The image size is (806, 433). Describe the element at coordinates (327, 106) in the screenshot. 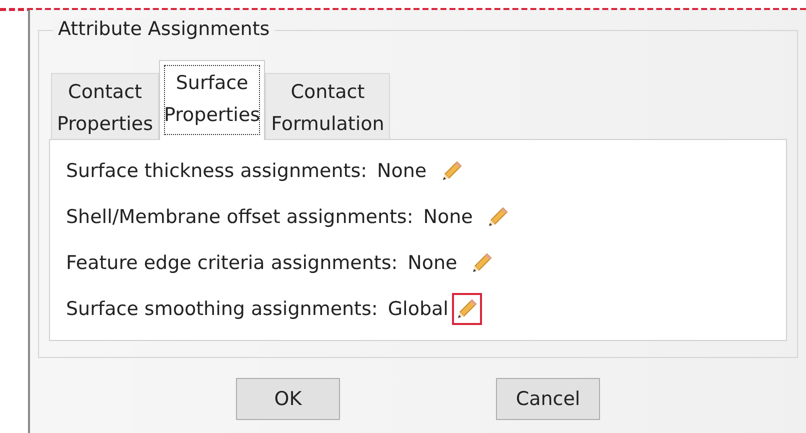

I see `tab: Contact Formulation` at that location.